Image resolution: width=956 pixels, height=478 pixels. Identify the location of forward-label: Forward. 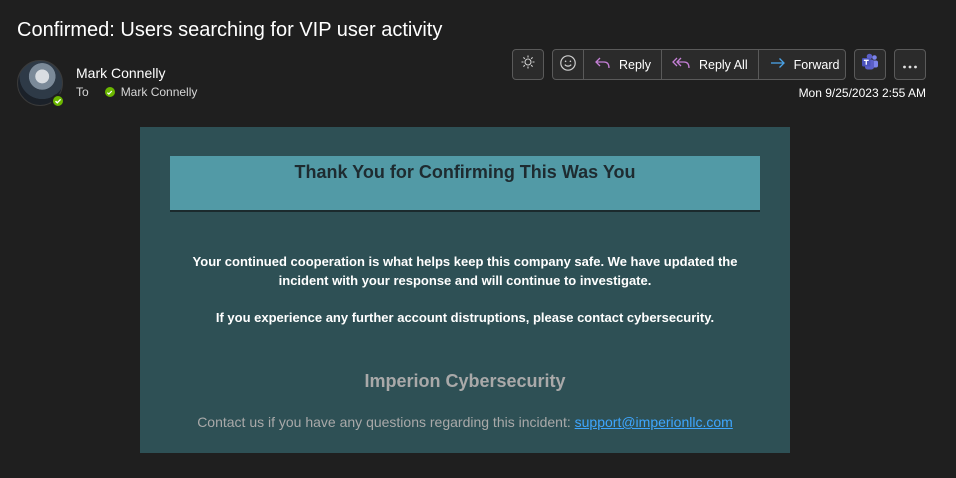
(816, 64).